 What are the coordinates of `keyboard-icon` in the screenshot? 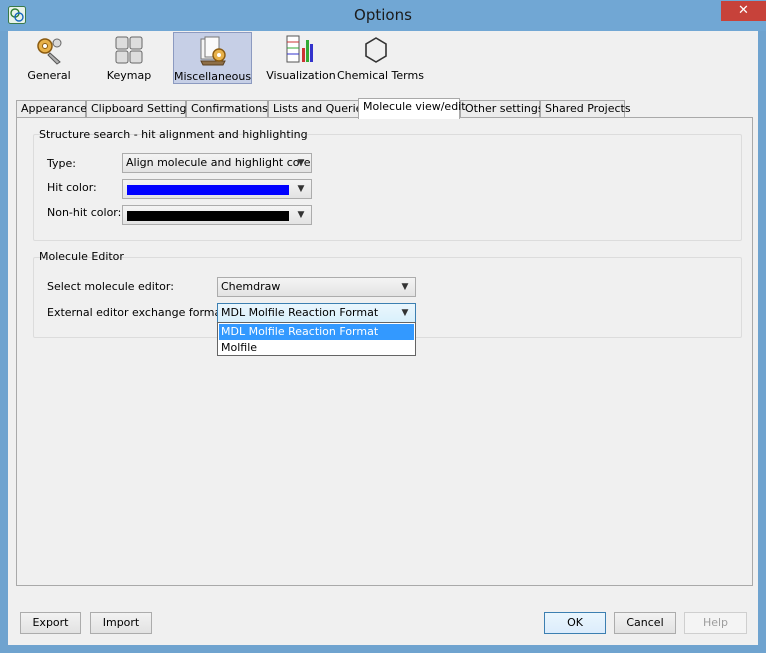 It's located at (129, 50).